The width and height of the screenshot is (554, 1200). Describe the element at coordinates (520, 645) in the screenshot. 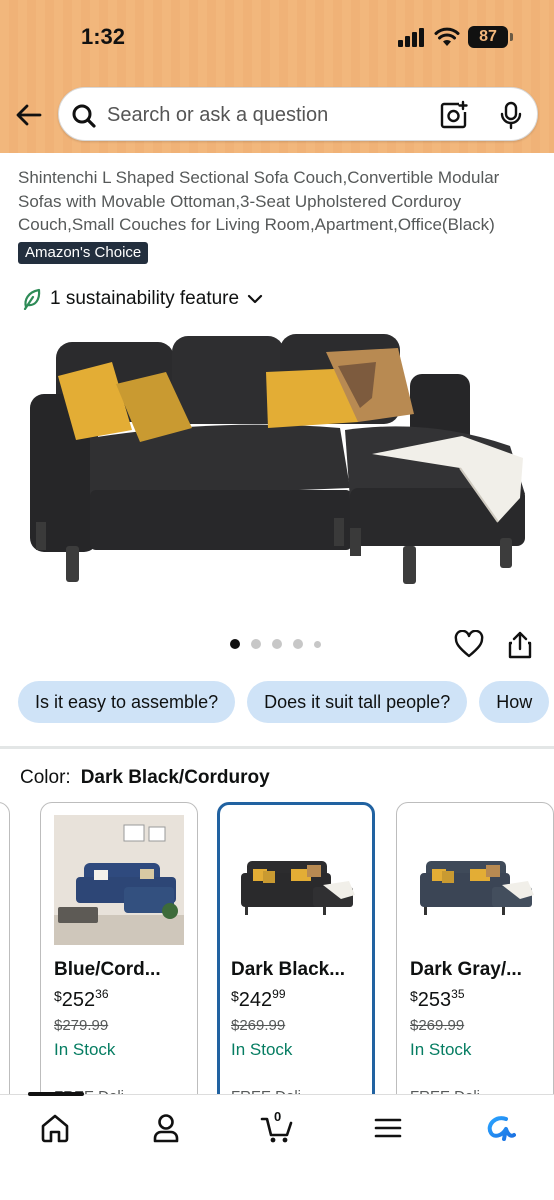

I see `share-icon` at that location.